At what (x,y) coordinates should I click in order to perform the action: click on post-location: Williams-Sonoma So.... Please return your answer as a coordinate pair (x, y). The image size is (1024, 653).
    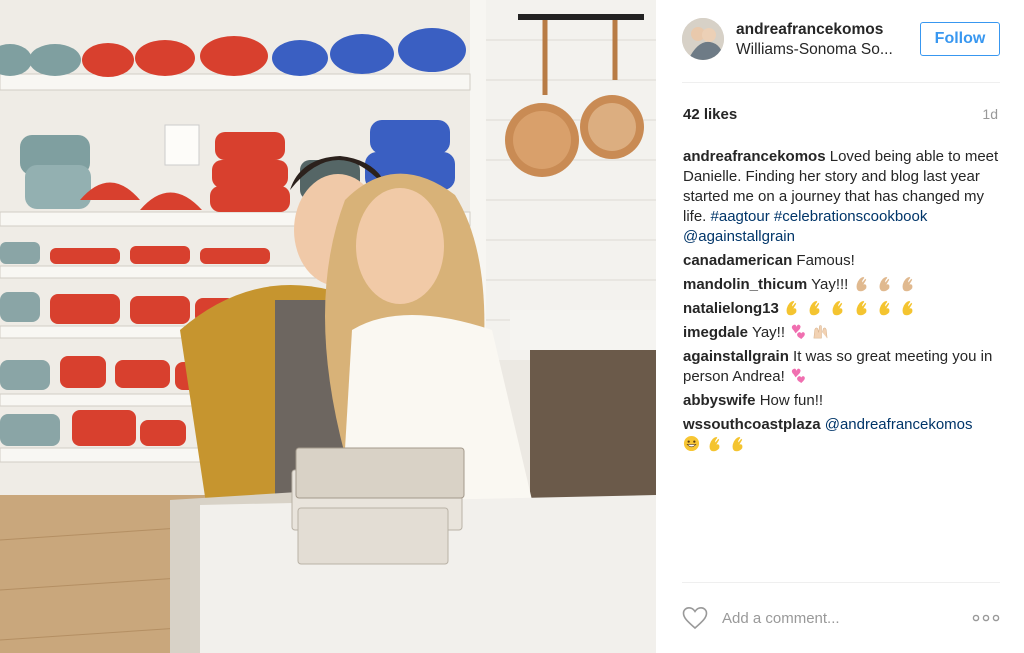
    Looking at the image, I should click on (821, 50).